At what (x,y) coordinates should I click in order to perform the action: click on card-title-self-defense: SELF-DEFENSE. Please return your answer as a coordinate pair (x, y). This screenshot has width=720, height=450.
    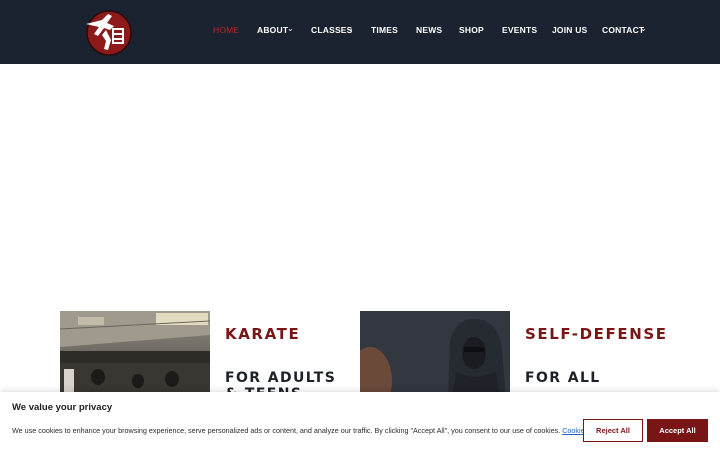
    Looking at the image, I should click on (596, 334).